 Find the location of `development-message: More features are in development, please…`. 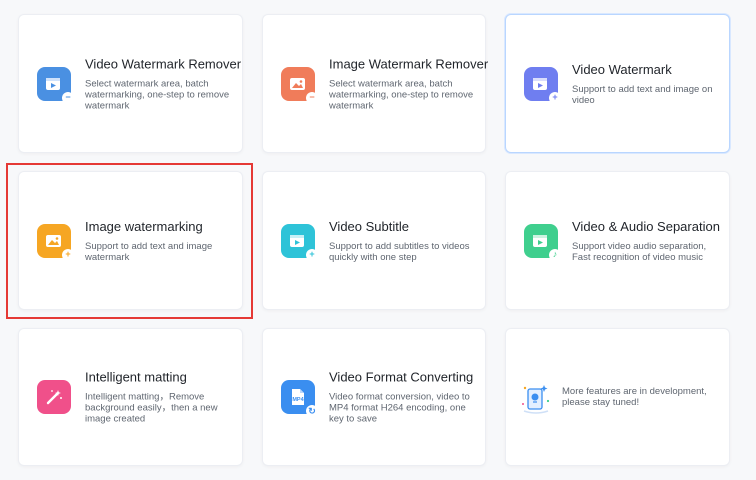

development-message: More features are in development, please… is located at coordinates (634, 397).